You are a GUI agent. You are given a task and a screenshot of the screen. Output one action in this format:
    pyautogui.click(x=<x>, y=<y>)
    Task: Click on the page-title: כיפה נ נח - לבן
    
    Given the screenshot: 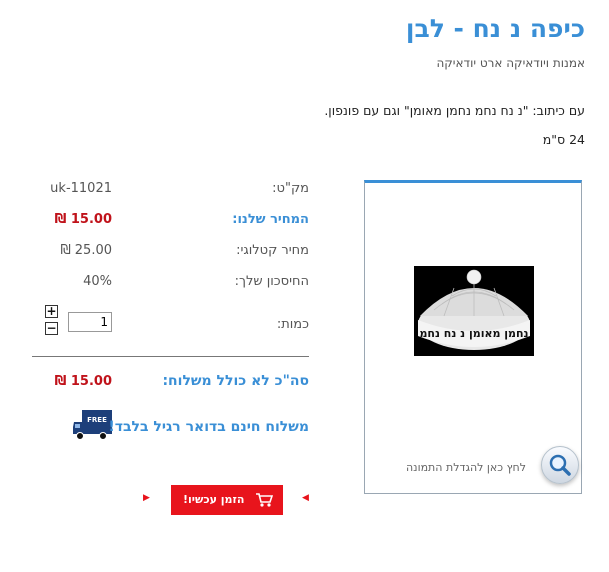 What is the action you would take?
    pyautogui.click(x=495, y=28)
    